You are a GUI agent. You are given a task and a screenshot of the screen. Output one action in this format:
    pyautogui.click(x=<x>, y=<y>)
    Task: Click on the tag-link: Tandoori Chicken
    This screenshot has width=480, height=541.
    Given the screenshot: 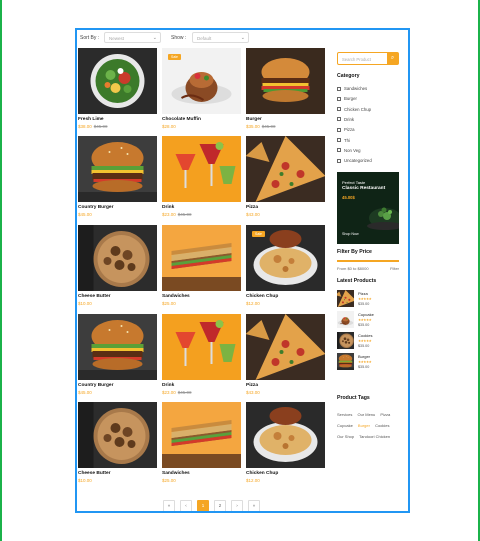 What is the action you would take?
    pyautogui.click(x=374, y=436)
    